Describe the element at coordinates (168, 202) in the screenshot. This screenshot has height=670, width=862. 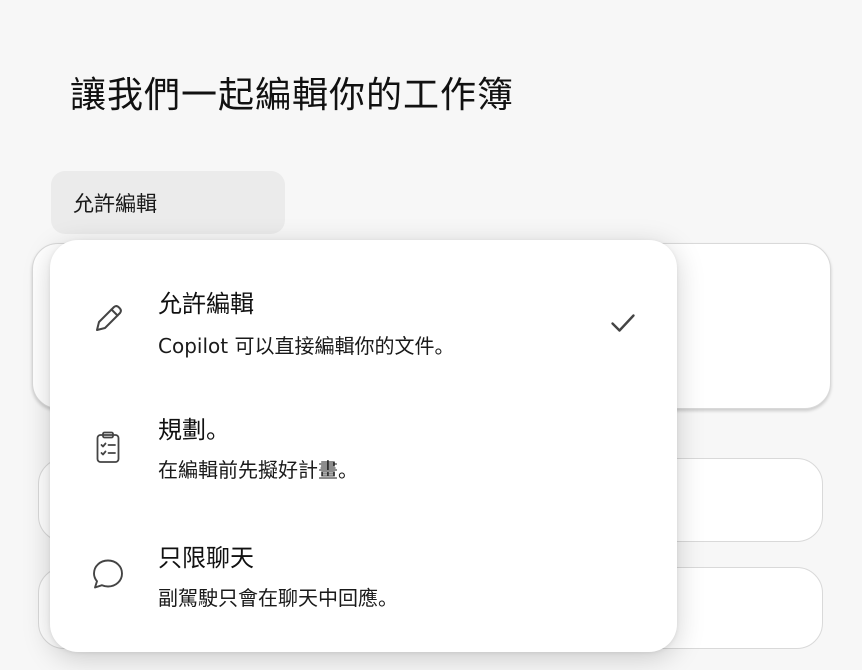
I see `mode-dropdown: 允許編輯` at that location.